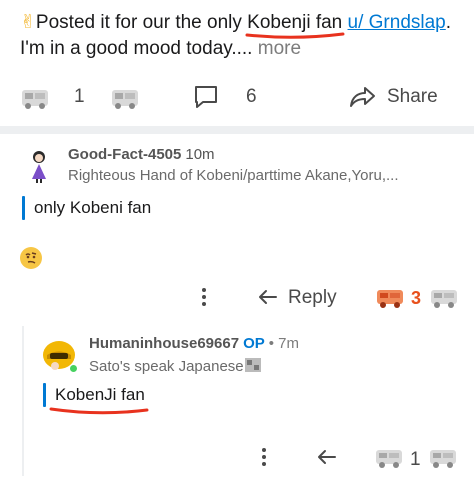 The height and width of the screenshot is (481, 474). I want to click on post-text-mid: fan, so click(329, 22).